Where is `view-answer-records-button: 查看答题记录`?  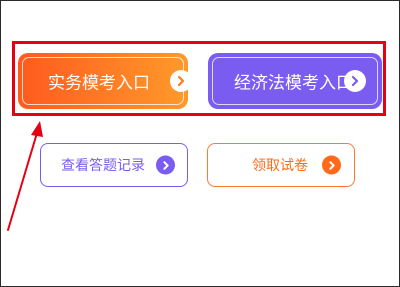 view-answer-records-button: 查看答题记录 is located at coordinates (114, 165).